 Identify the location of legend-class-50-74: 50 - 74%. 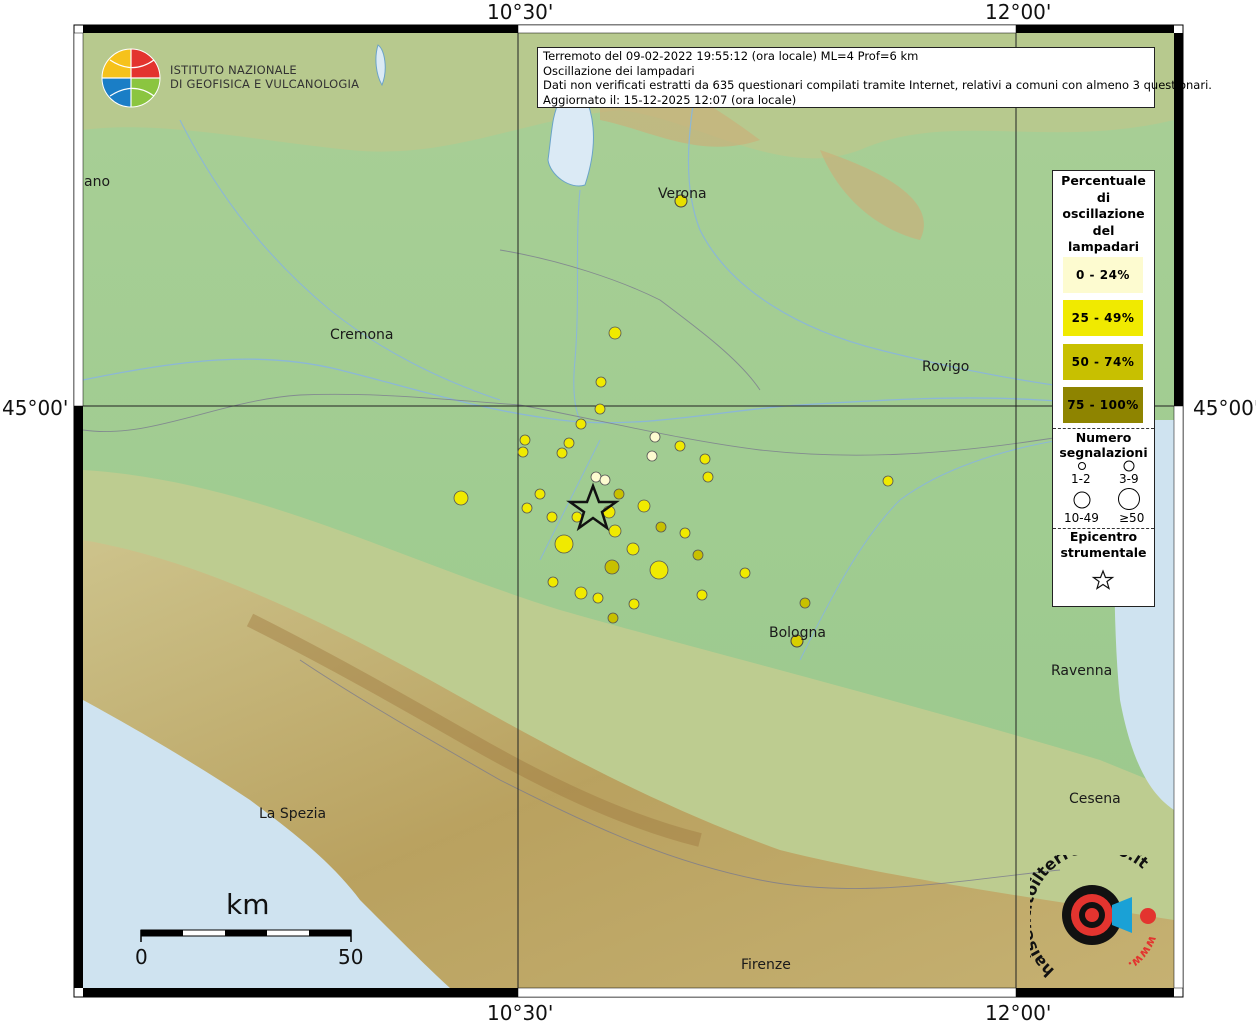
(1103, 362).